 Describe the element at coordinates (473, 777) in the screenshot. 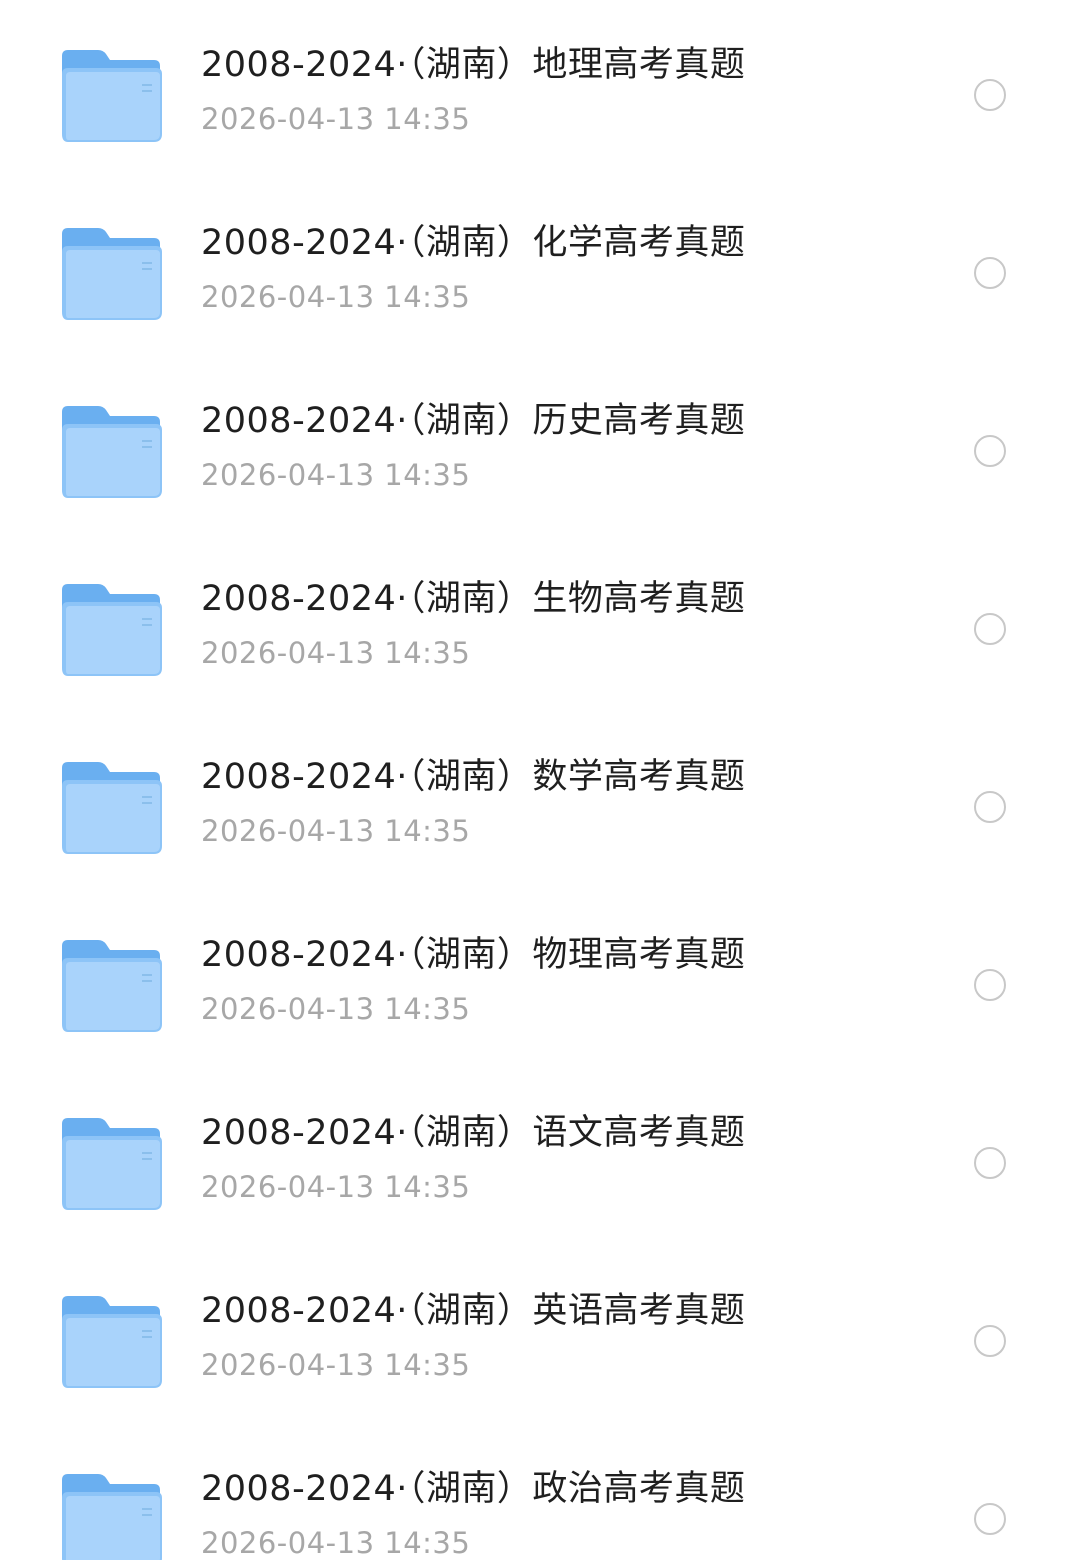

I see `file-name: 2008-2024·（湖南）数学高考真题` at that location.